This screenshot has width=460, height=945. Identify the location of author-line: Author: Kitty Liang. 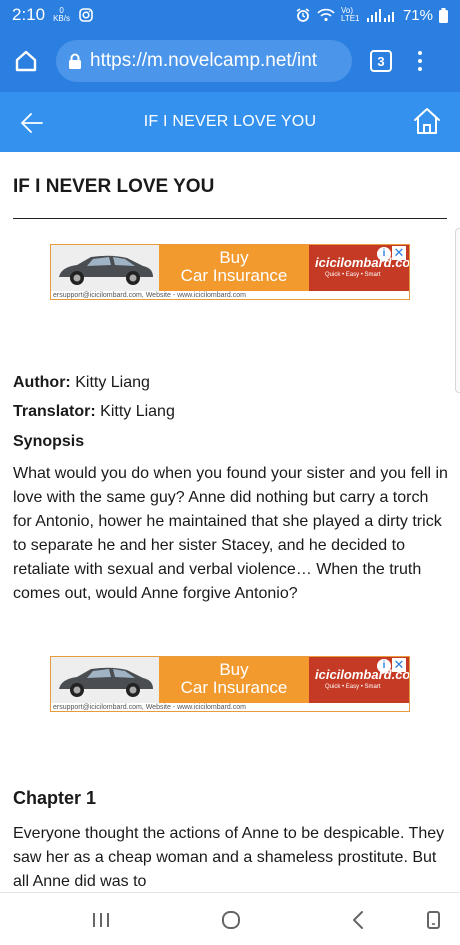
(81, 382).